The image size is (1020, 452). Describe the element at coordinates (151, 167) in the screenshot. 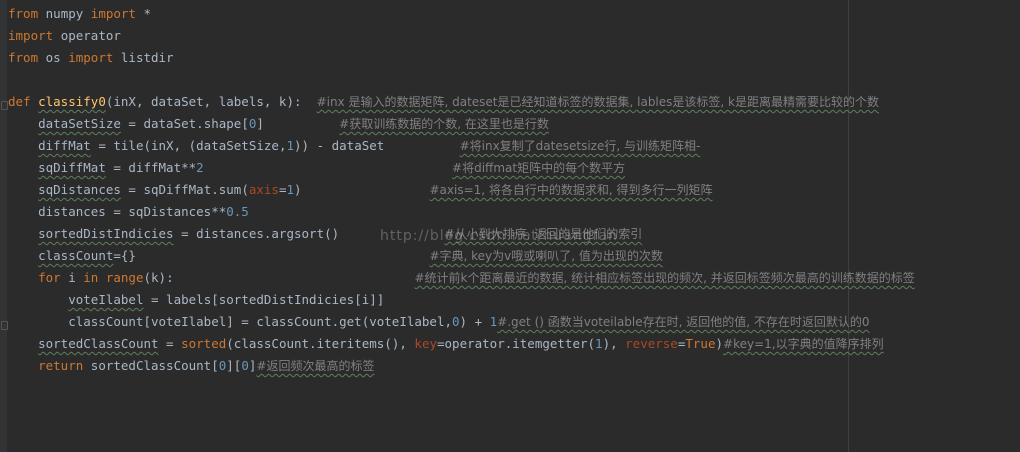

I see `code-token: = diffMat**` at that location.